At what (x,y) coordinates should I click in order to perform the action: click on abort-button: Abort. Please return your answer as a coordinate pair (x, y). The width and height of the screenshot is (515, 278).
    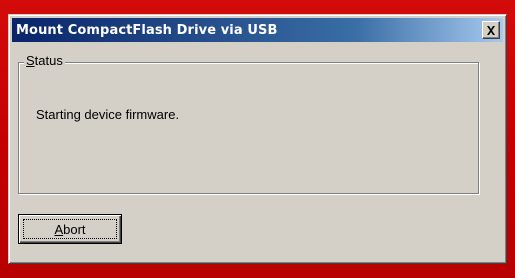
    Looking at the image, I should click on (70, 229).